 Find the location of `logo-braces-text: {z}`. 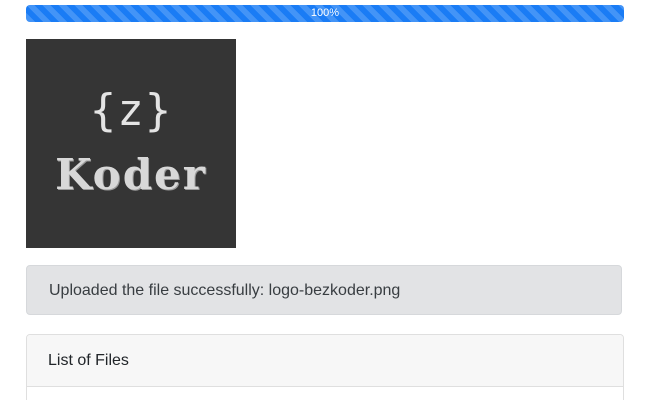

logo-braces-text: {z} is located at coordinates (131, 110).